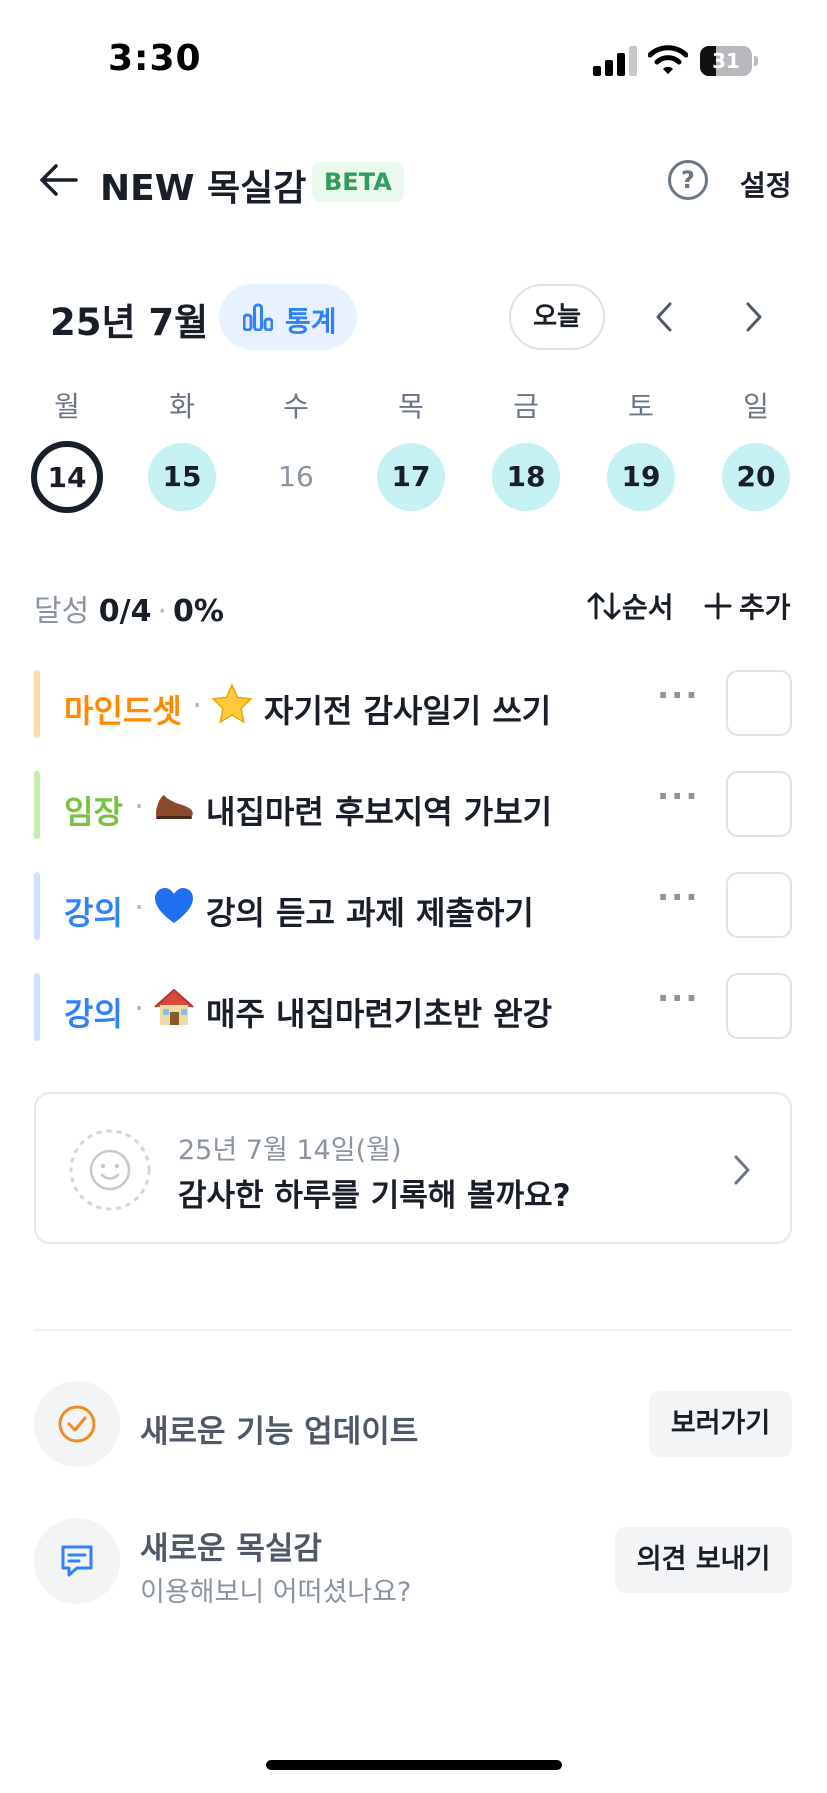 This screenshot has width=827, height=1793. I want to click on stats-button: 통계, so click(288, 317).